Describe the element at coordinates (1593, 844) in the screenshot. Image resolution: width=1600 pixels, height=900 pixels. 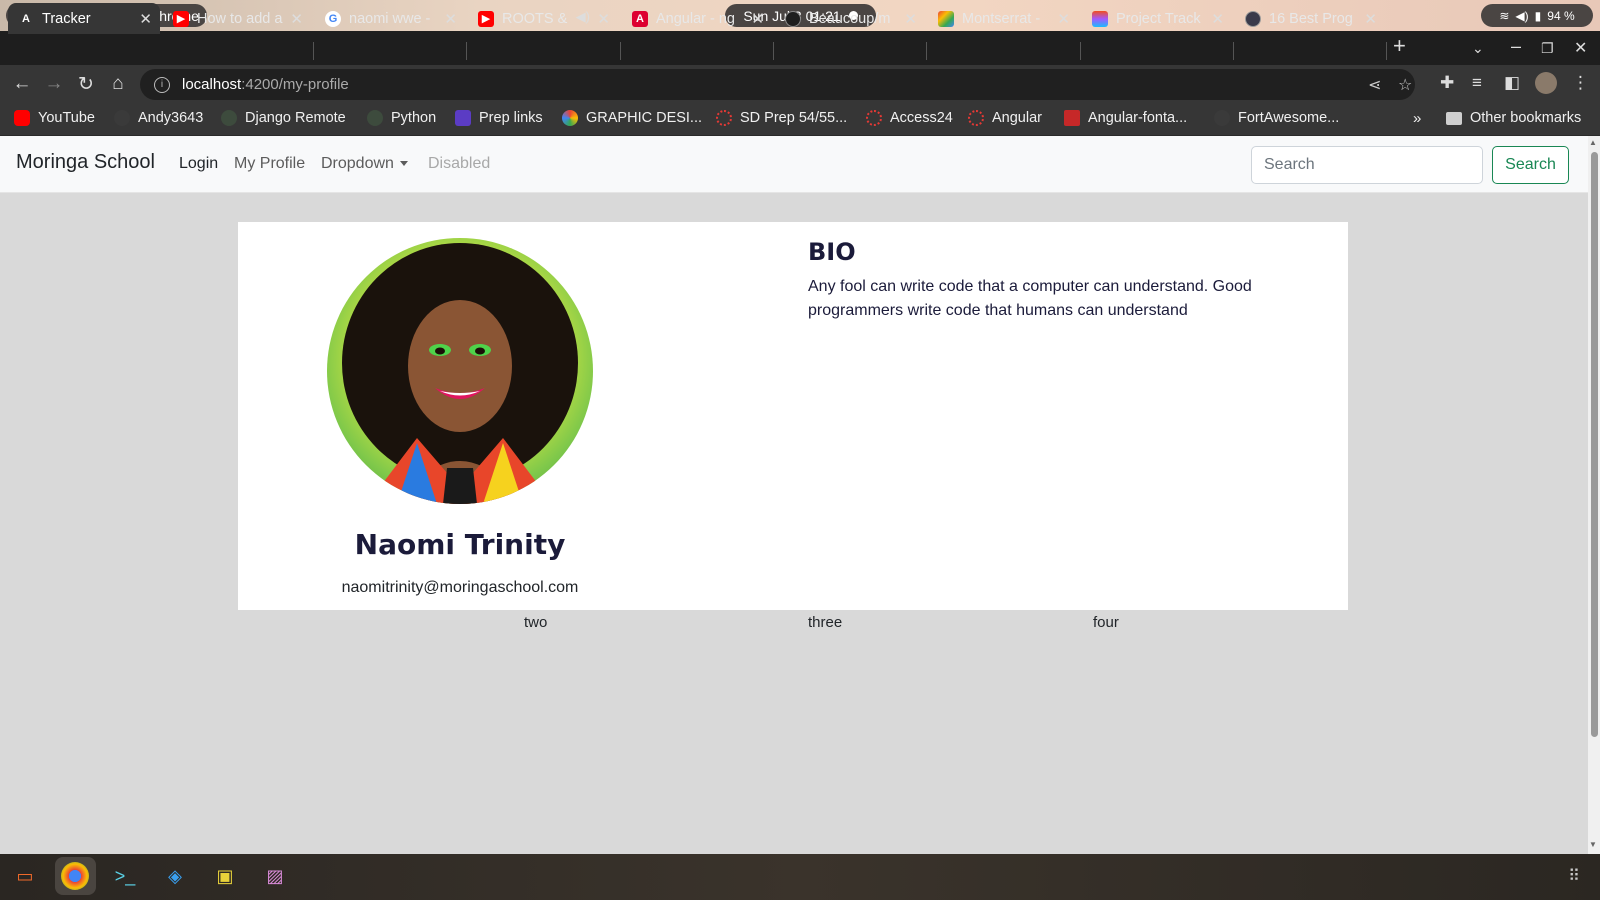
I see `scroll-down-icon: ▼` at that location.